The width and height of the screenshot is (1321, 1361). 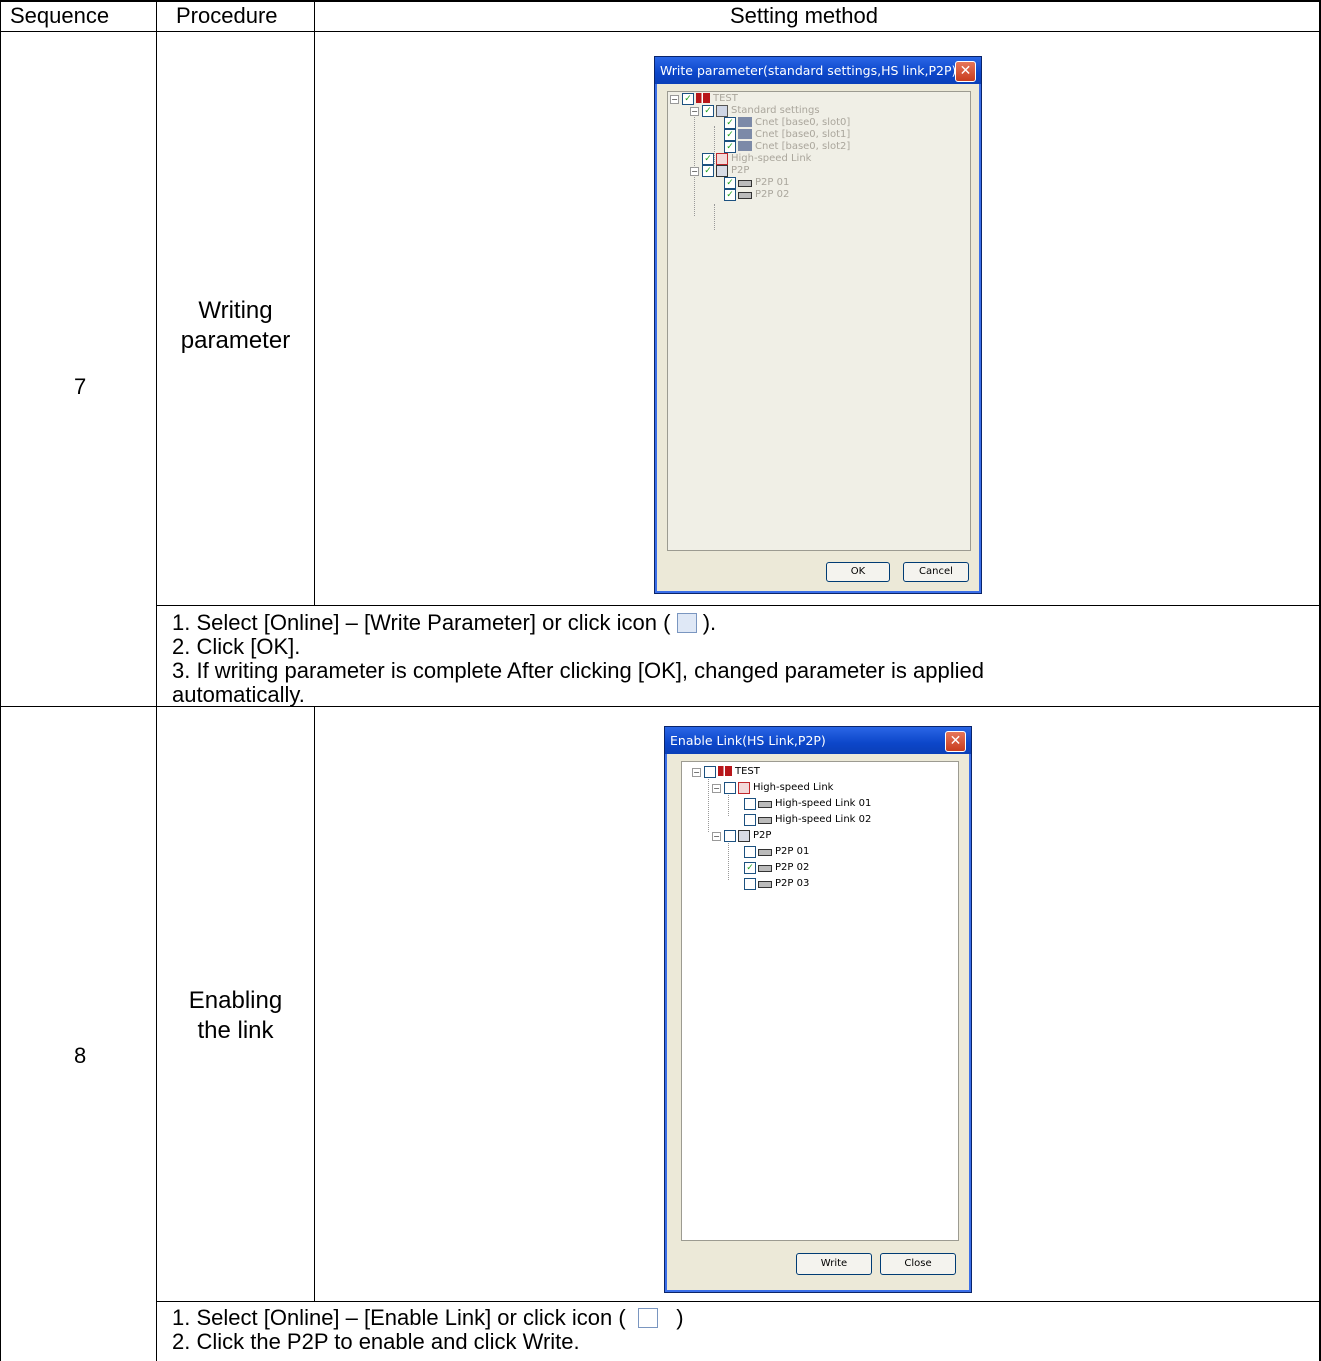 I want to click on procedure-line: Enabling, so click(x=235, y=1000).